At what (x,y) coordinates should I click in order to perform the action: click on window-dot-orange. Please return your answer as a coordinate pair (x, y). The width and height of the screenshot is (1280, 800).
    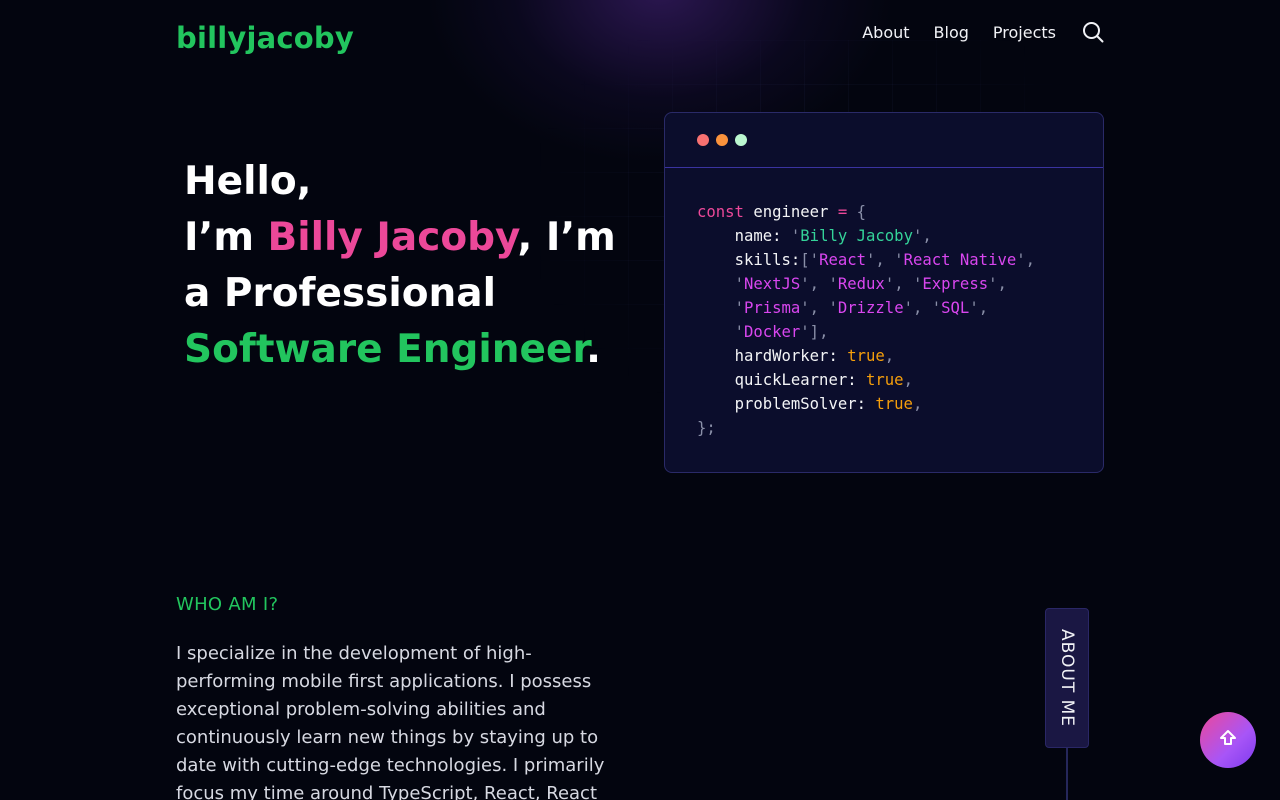
    Looking at the image, I should click on (722, 140).